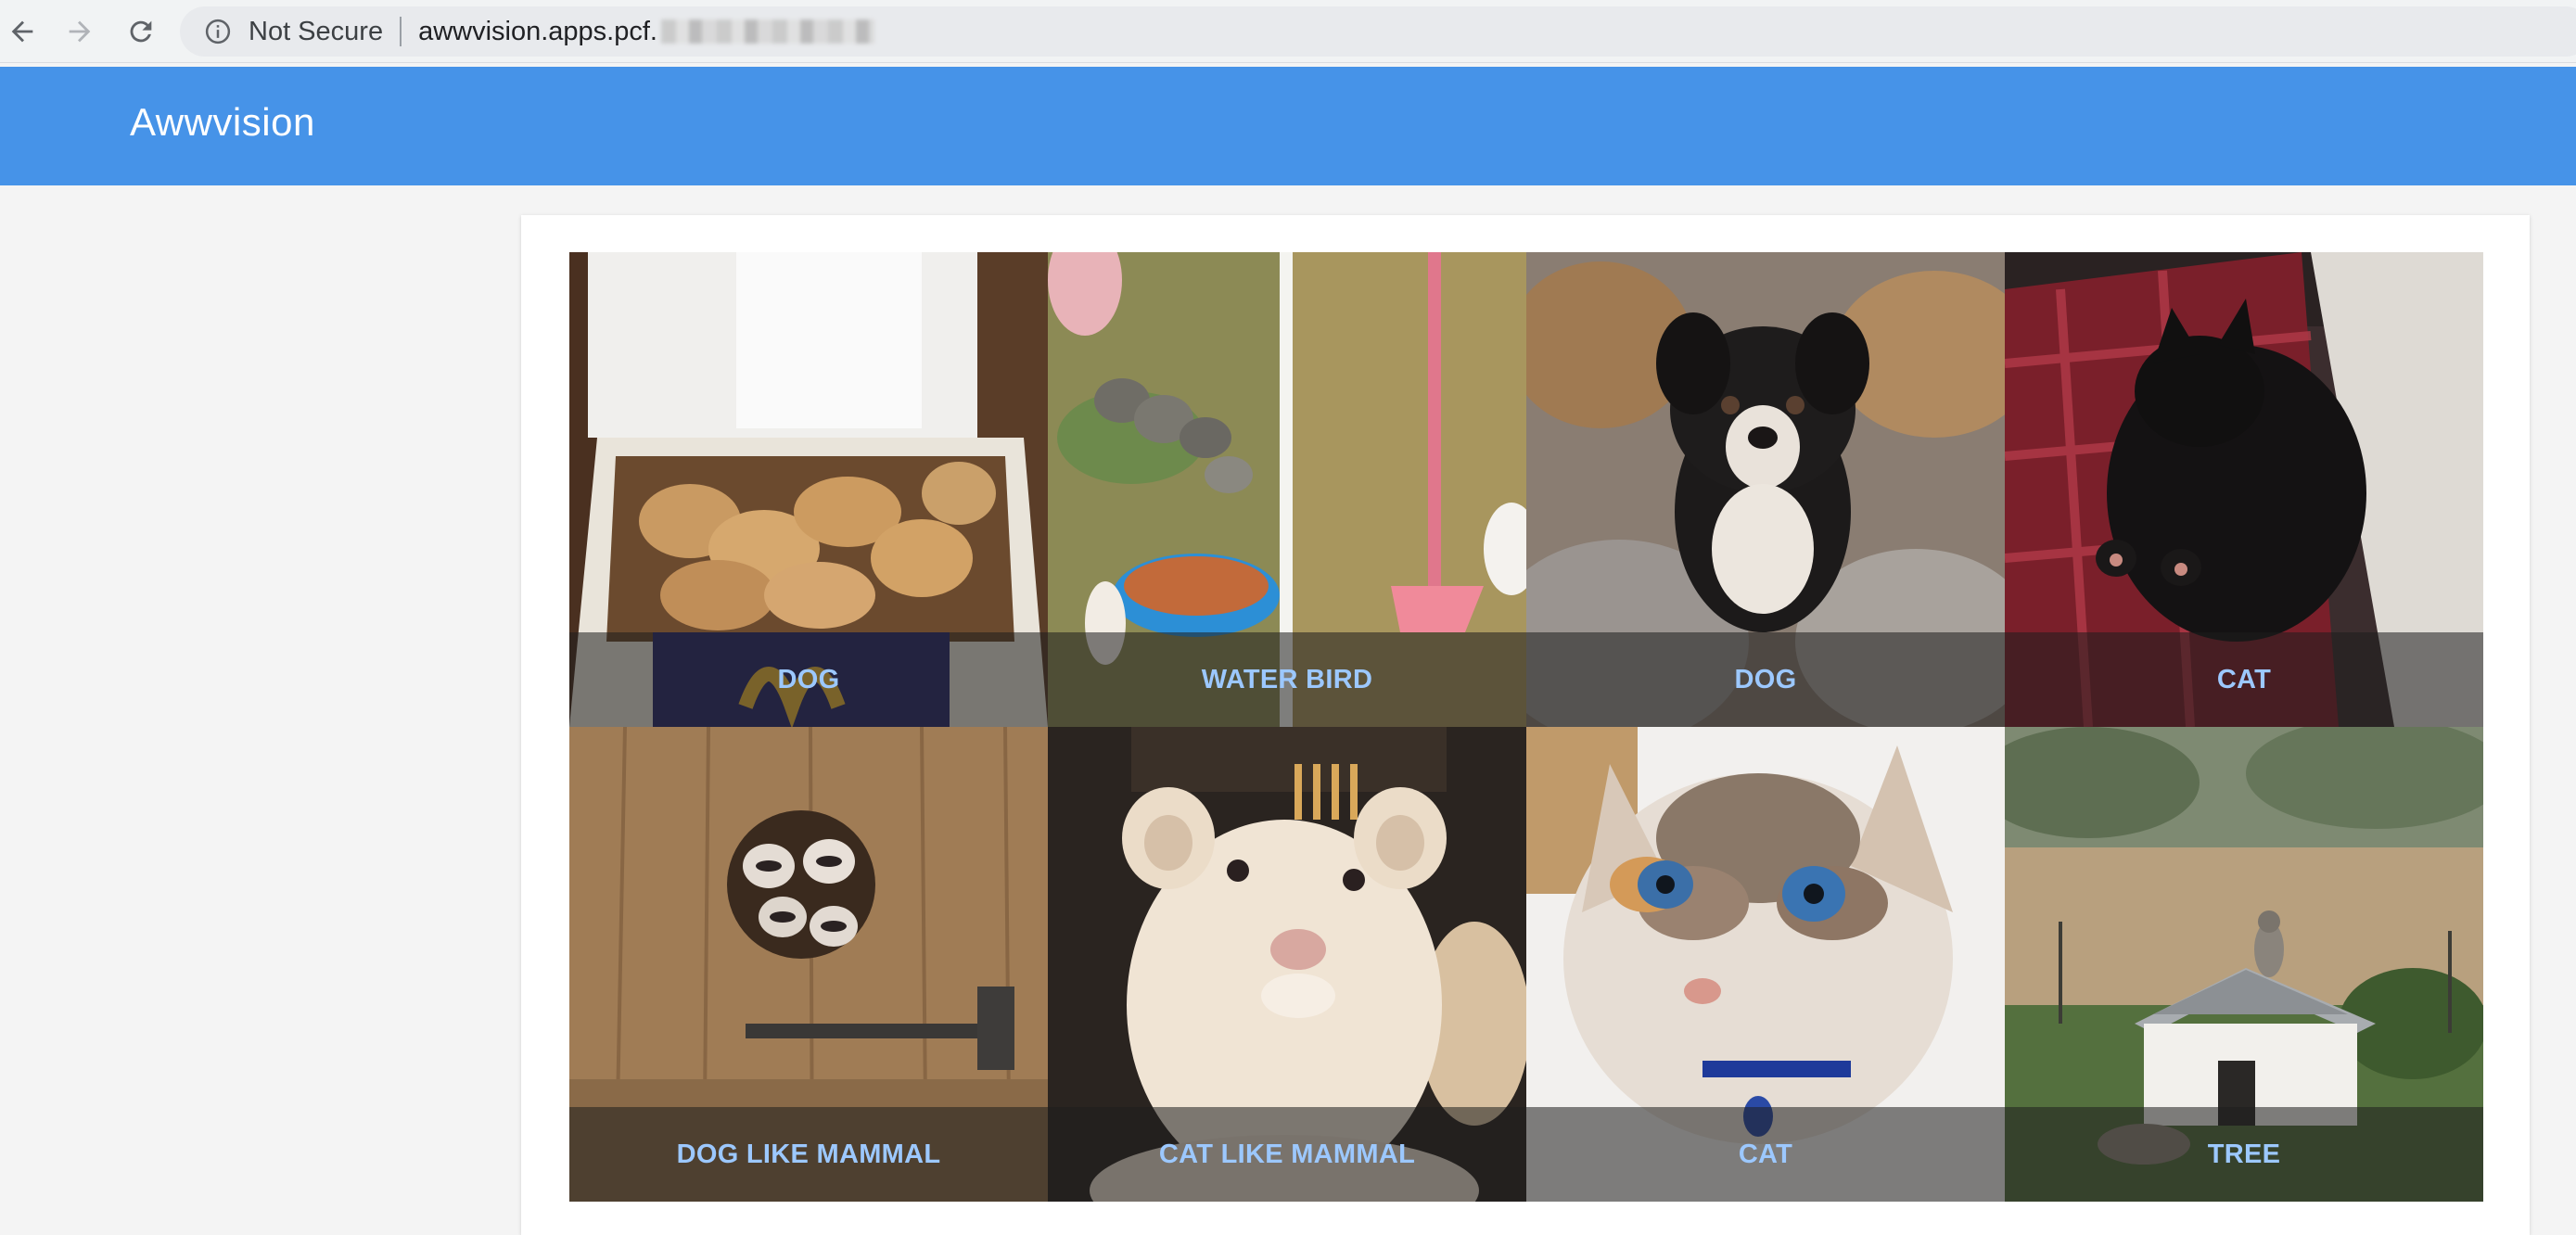 This screenshot has height=1235, width=2576. I want to click on tile-label: DOG LIKE MAMMAL, so click(809, 1154).